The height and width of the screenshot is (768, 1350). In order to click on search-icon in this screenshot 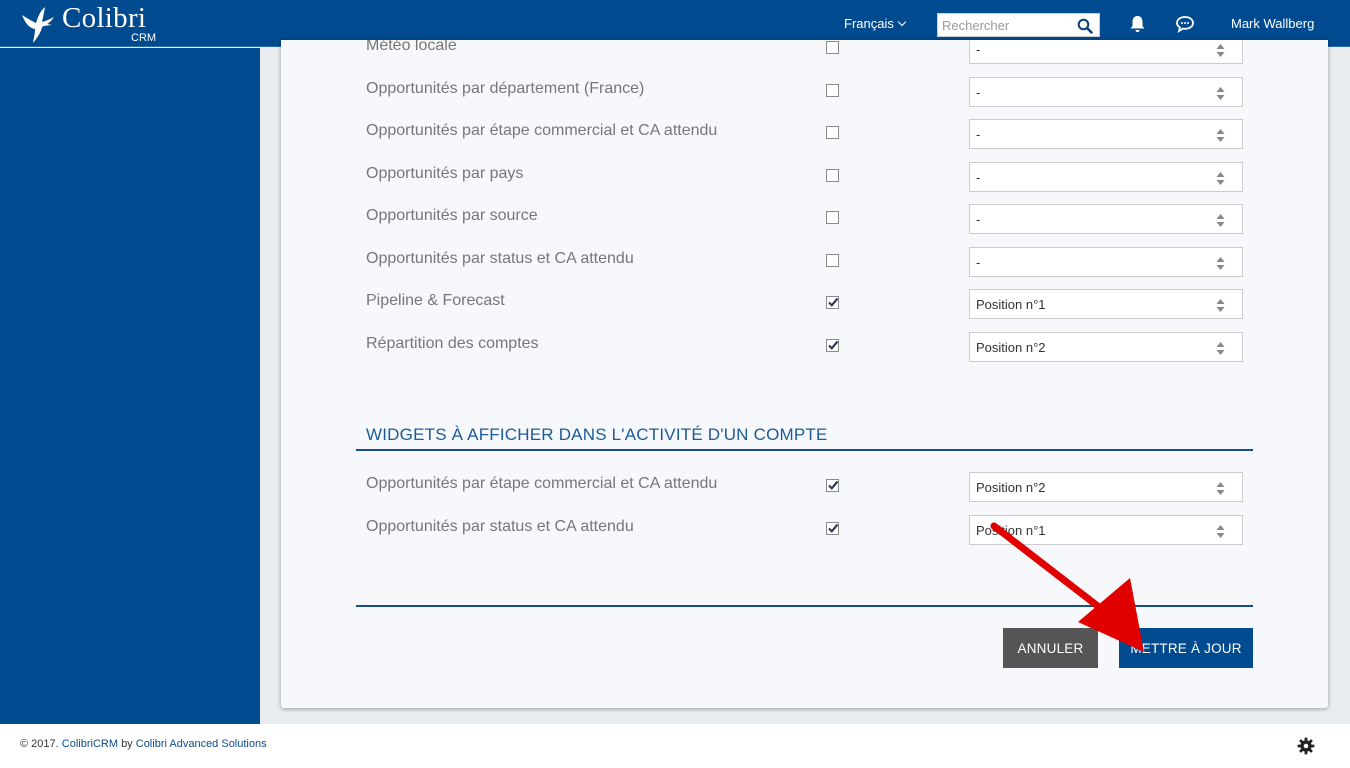, I will do `click(1085, 26)`.